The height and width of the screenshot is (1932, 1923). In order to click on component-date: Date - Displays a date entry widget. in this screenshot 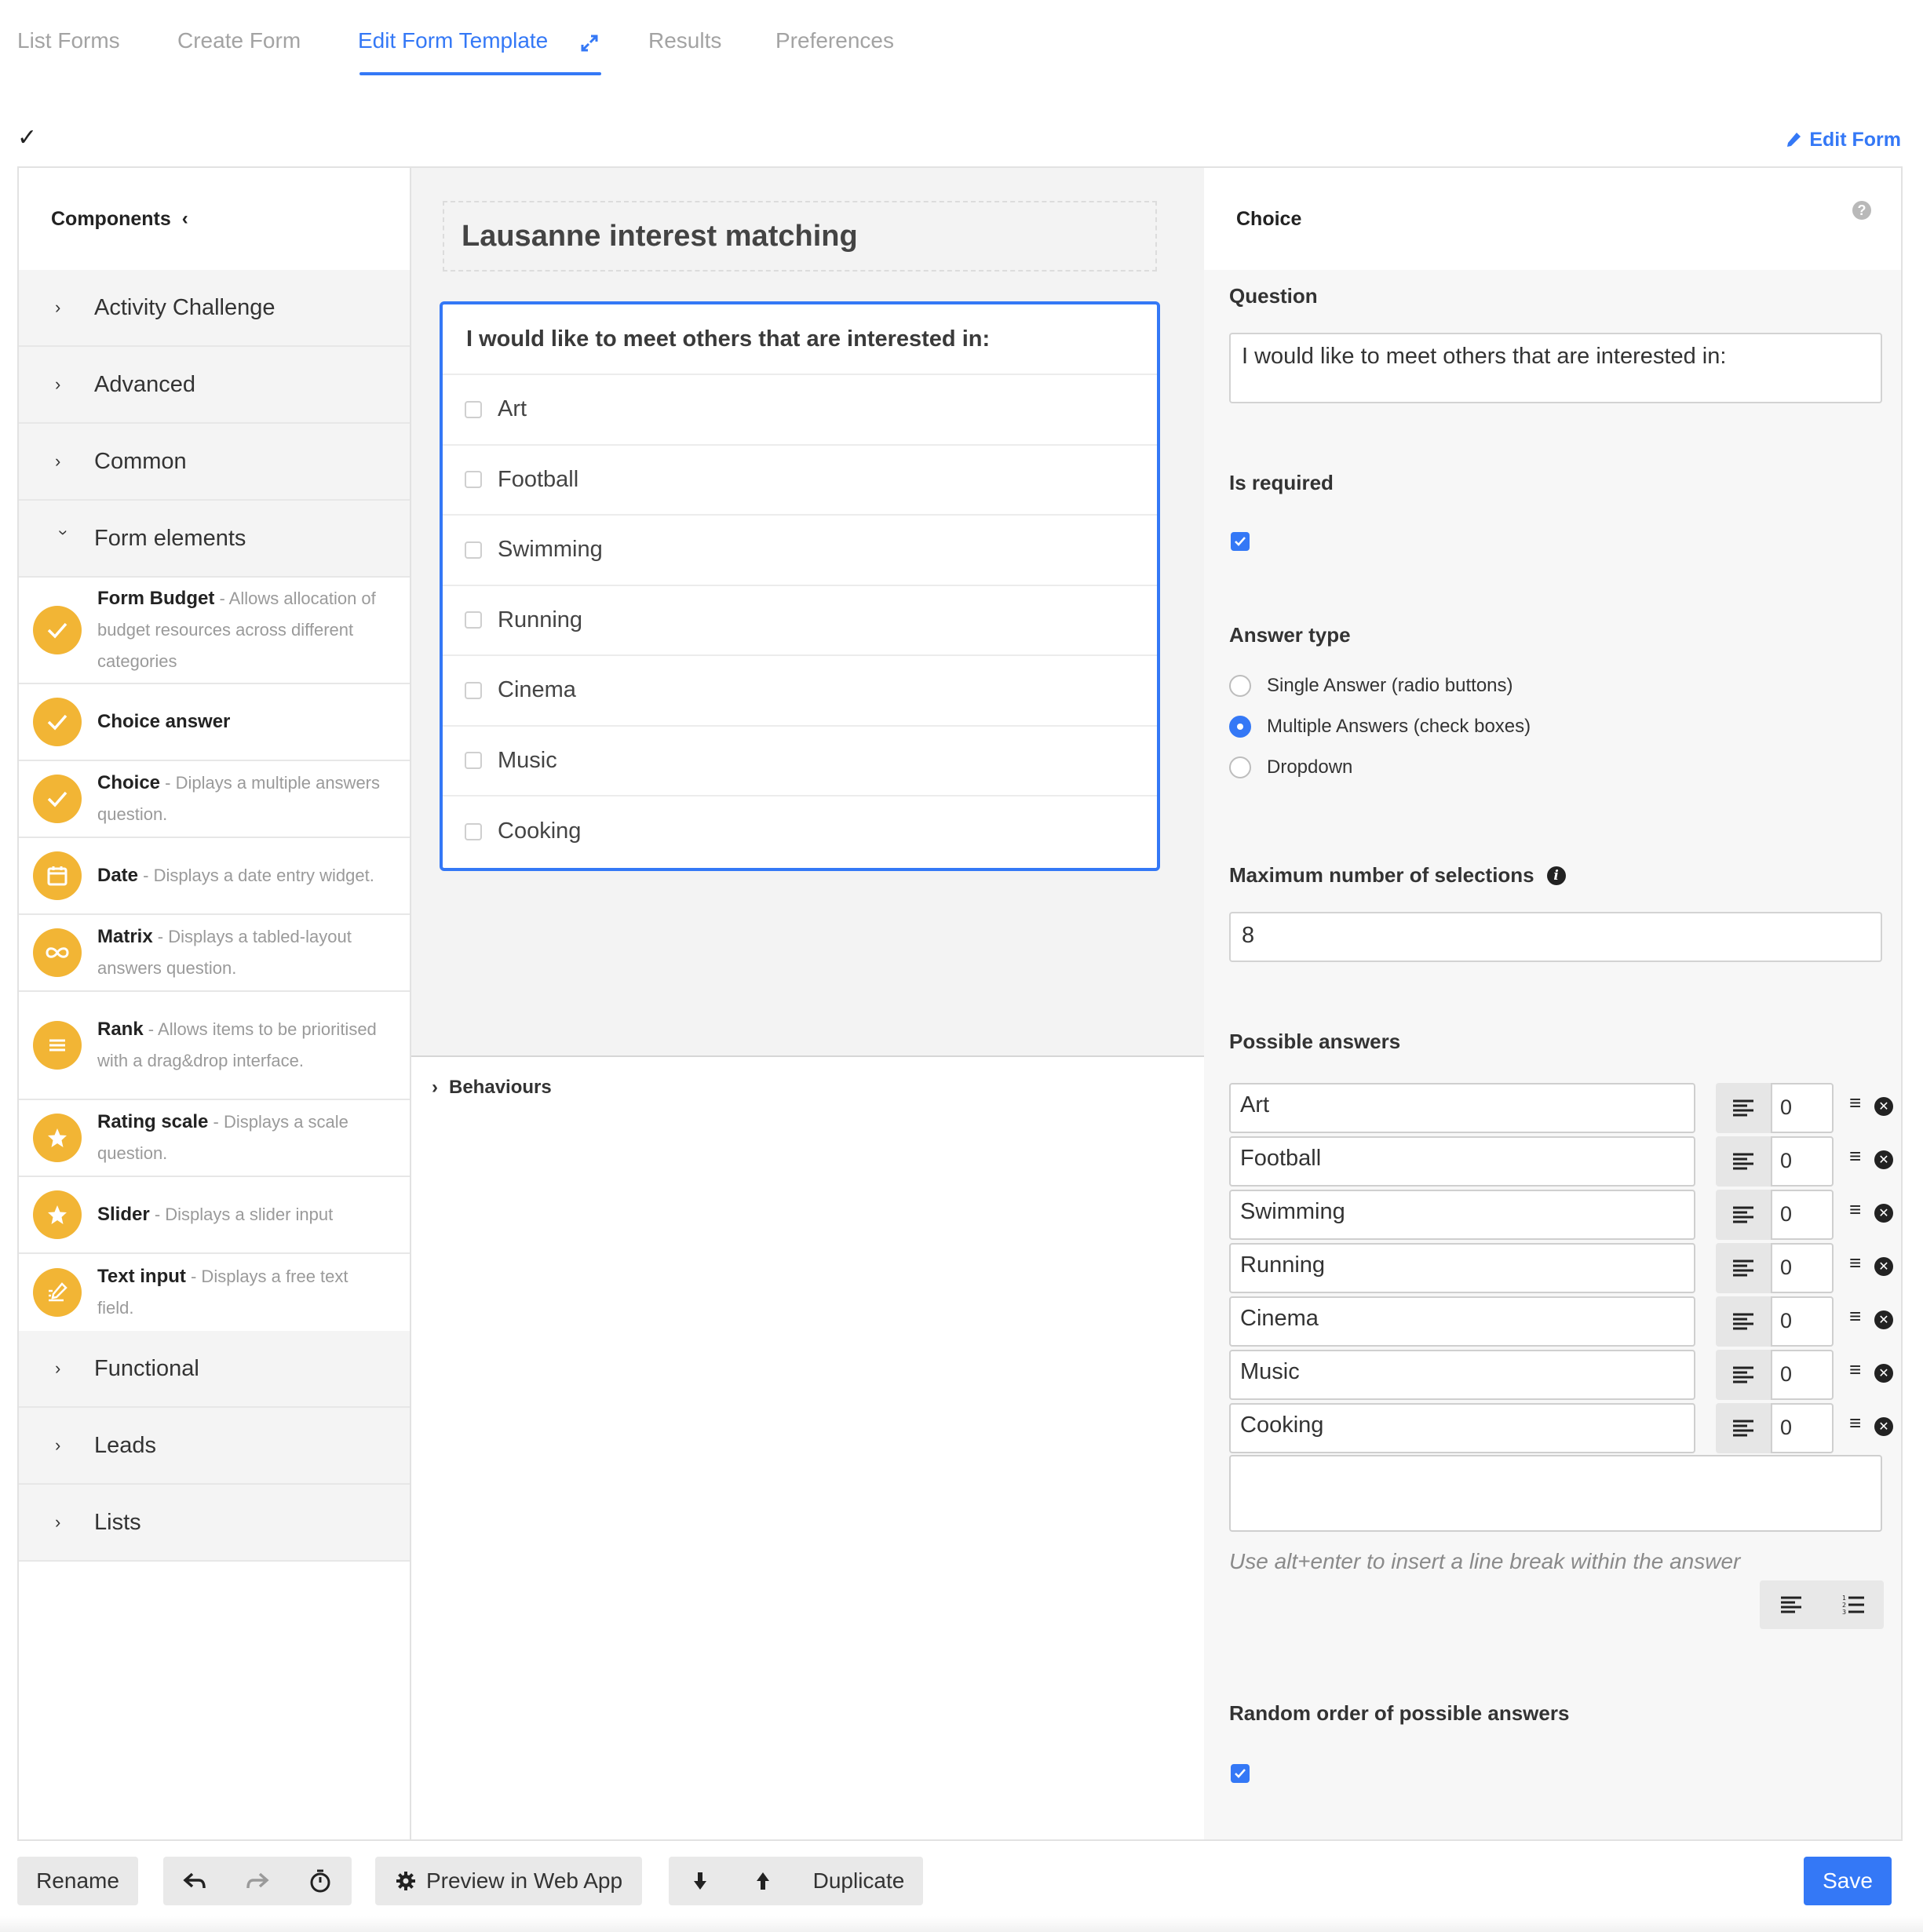, I will do `click(214, 876)`.